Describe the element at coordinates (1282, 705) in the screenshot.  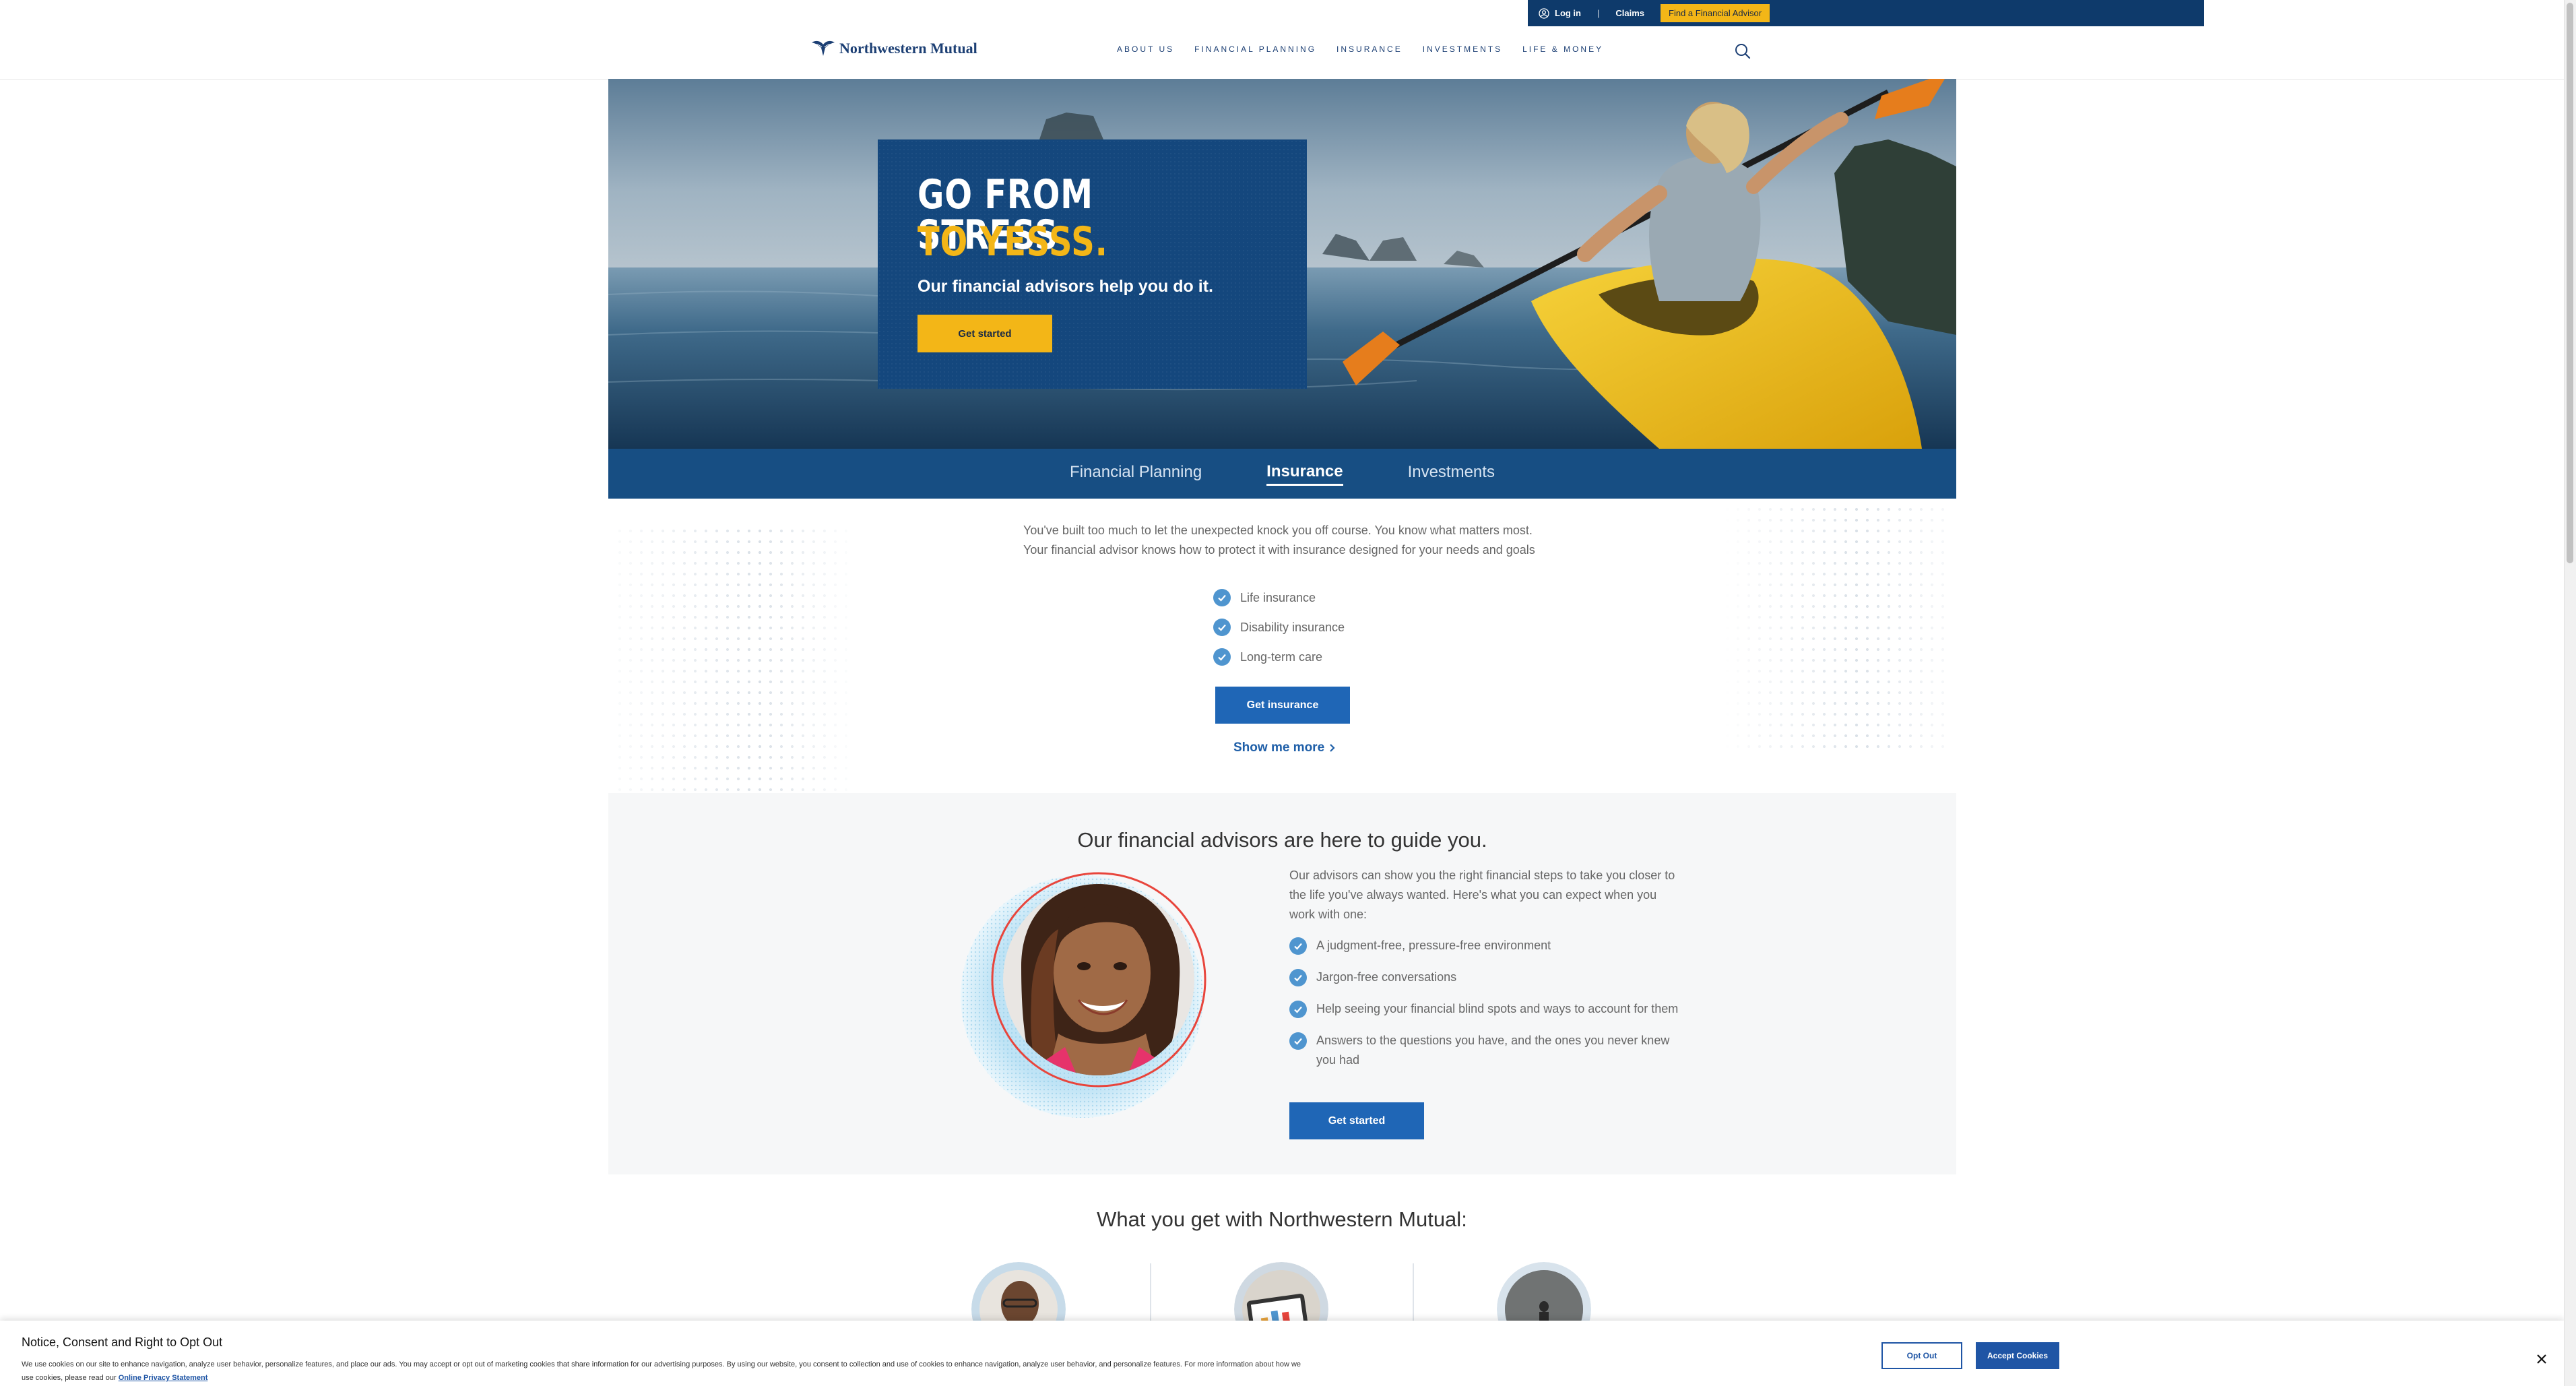
I see `get-insurance-button: Get insurance` at that location.